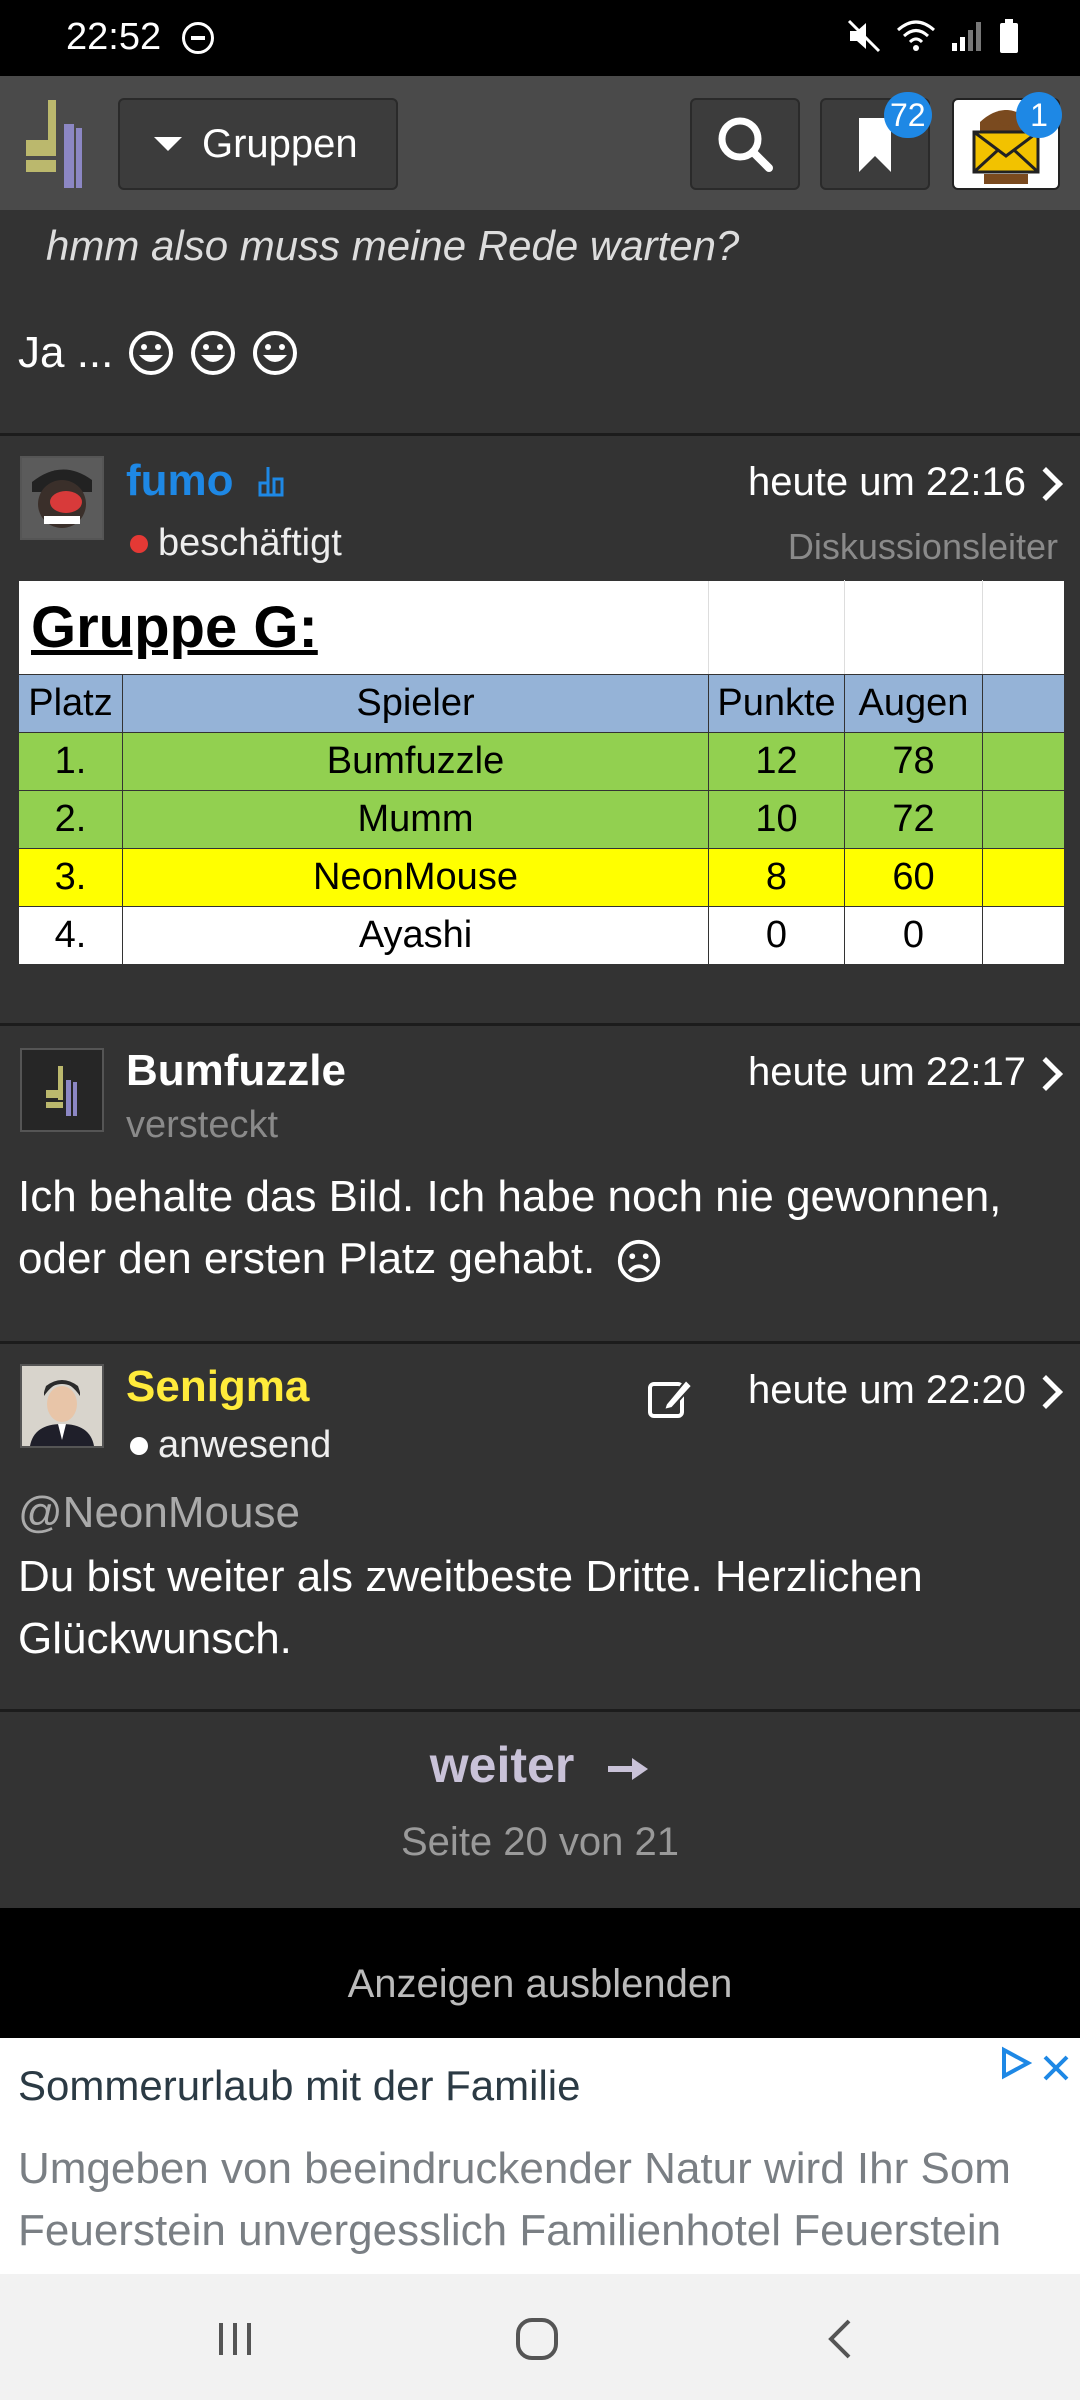 This screenshot has height=2400, width=1080. I want to click on close-icon, so click(1056, 2068).